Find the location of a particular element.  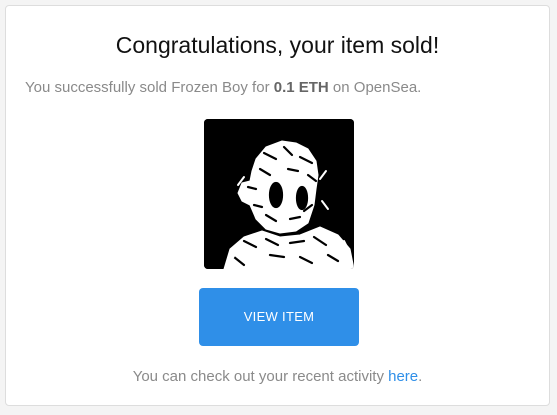

sale-message-prefix: You successfully sold Frozen Boy for is located at coordinates (149, 87).